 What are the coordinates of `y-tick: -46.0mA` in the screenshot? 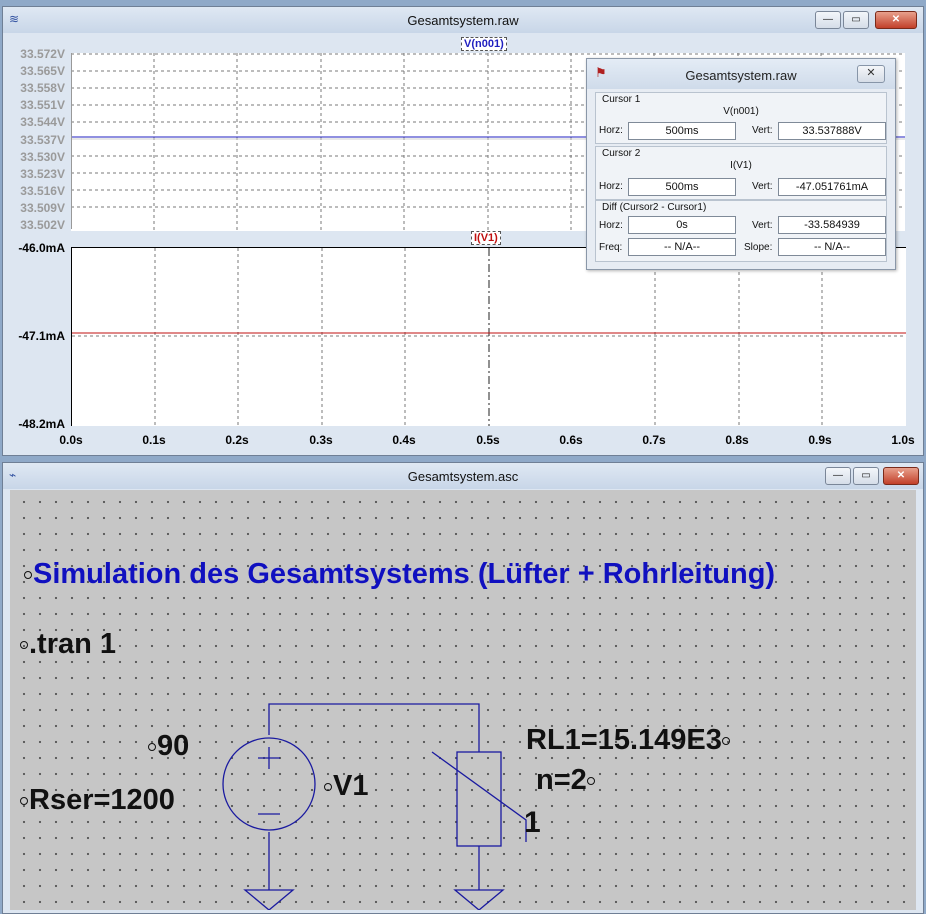 It's located at (41, 248).